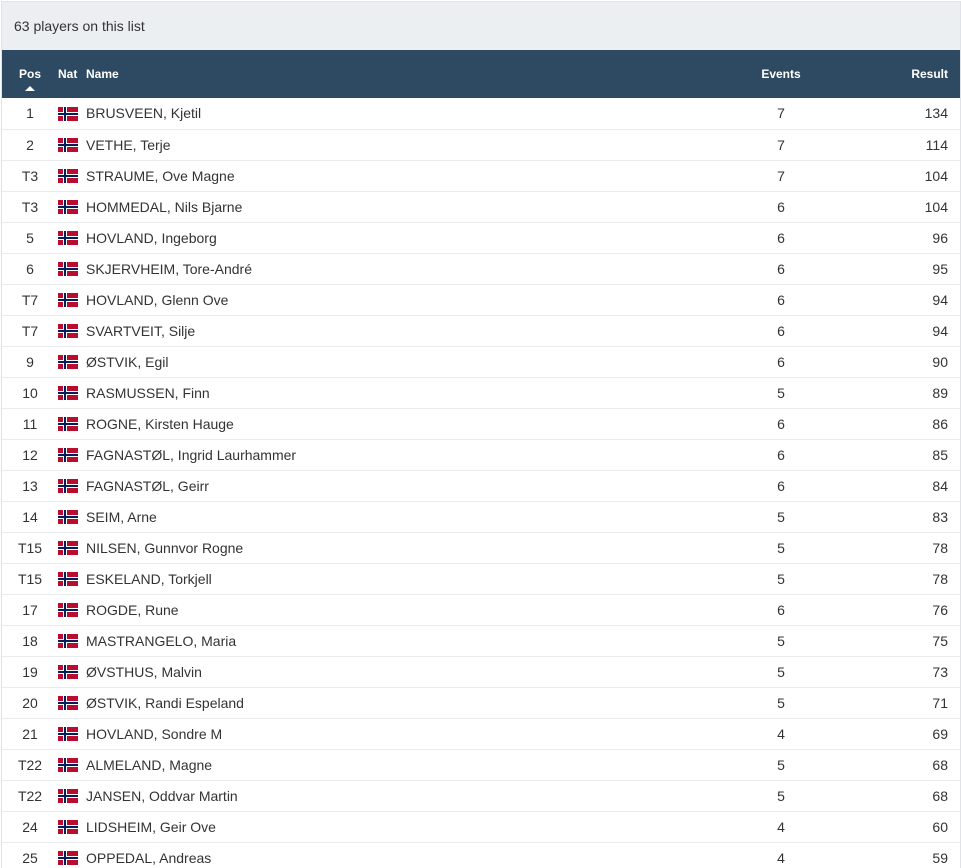 This screenshot has height=868, width=961. I want to click on player-name-link: HOMMEDAL, Nils Bjarne, so click(164, 207).